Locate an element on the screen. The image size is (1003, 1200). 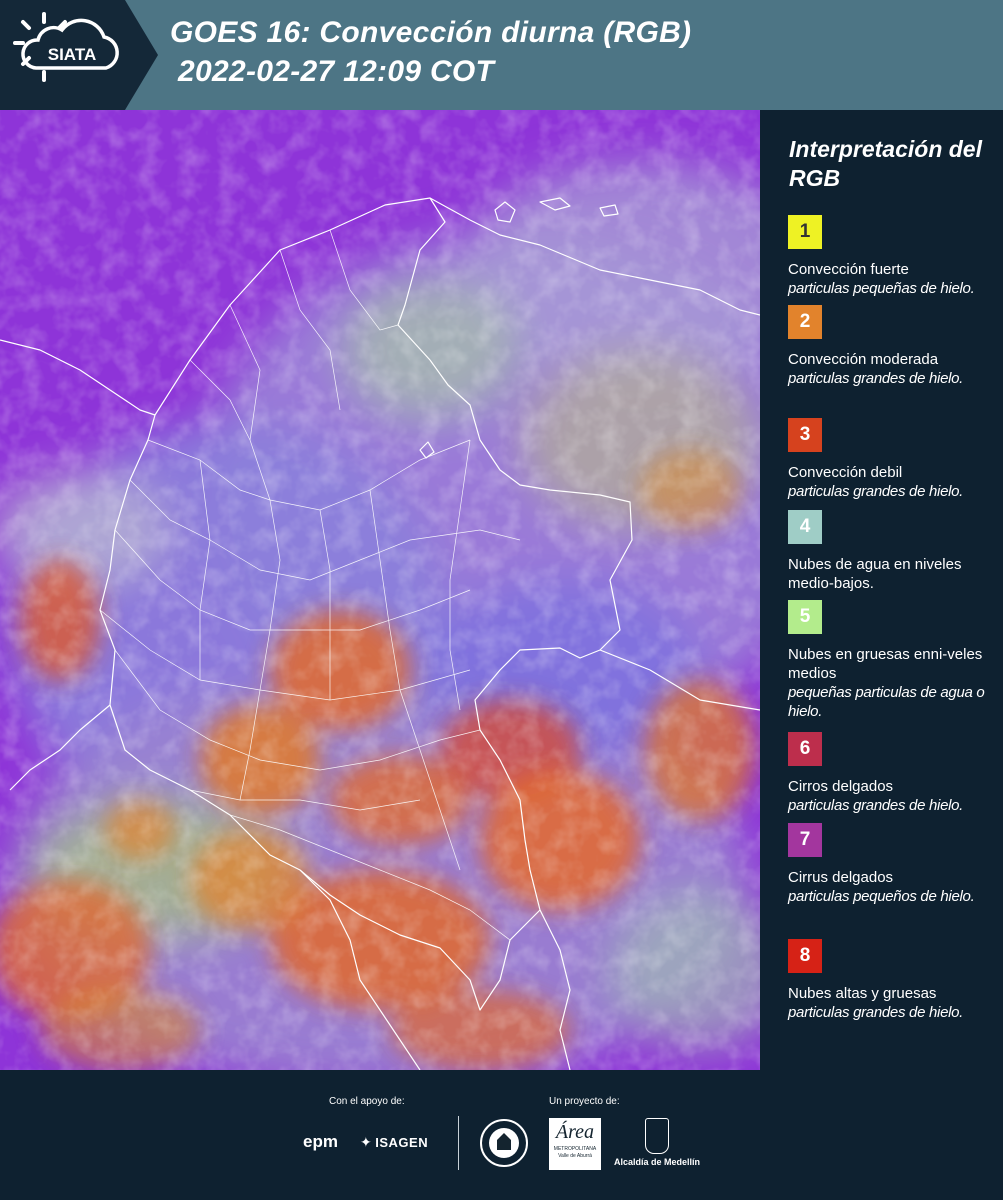
legend-swatch: 7 is located at coordinates (805, 840).